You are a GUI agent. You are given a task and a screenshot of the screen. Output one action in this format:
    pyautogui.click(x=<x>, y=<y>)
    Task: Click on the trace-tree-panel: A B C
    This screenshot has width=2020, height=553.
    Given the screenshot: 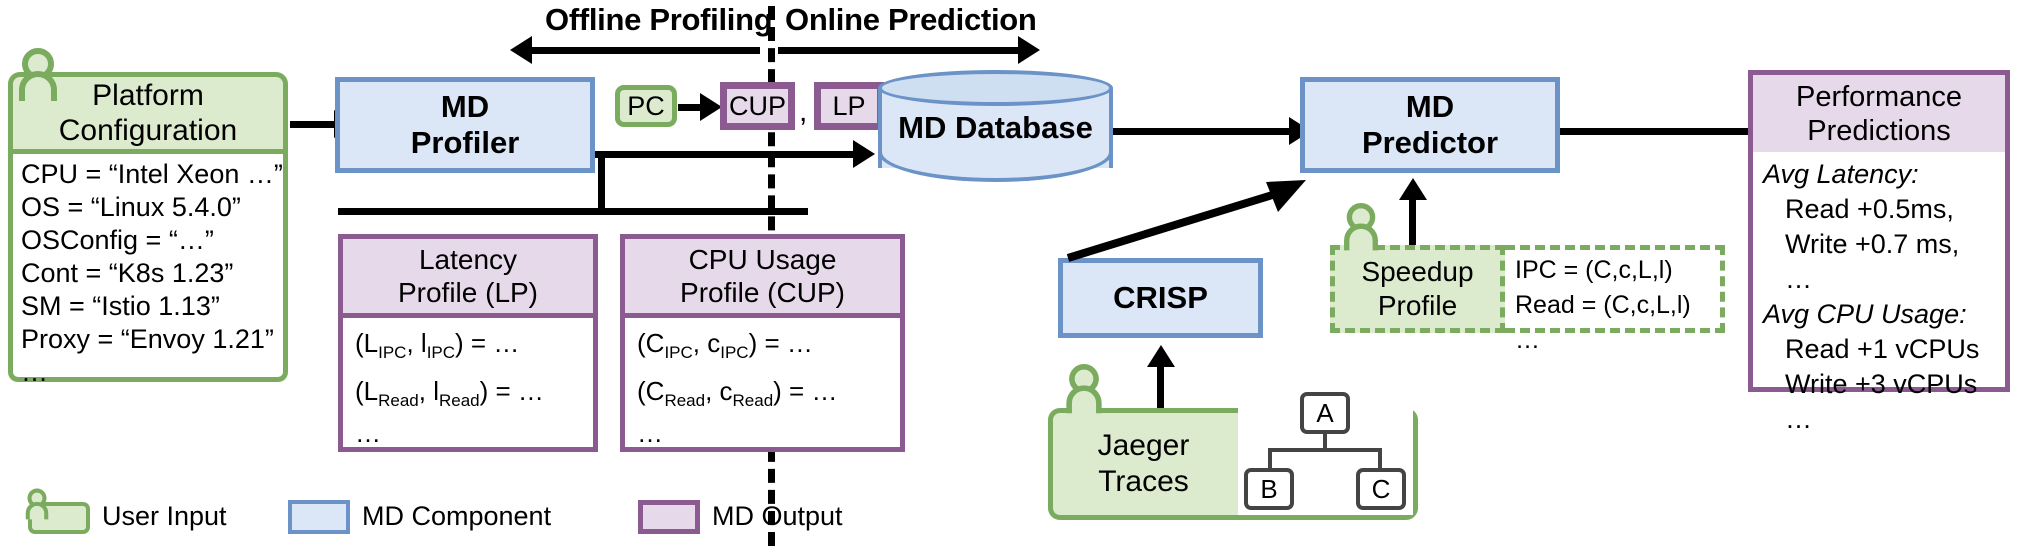 What is the action you would take?
    pyautogui.click(x=1325, y=452)
    